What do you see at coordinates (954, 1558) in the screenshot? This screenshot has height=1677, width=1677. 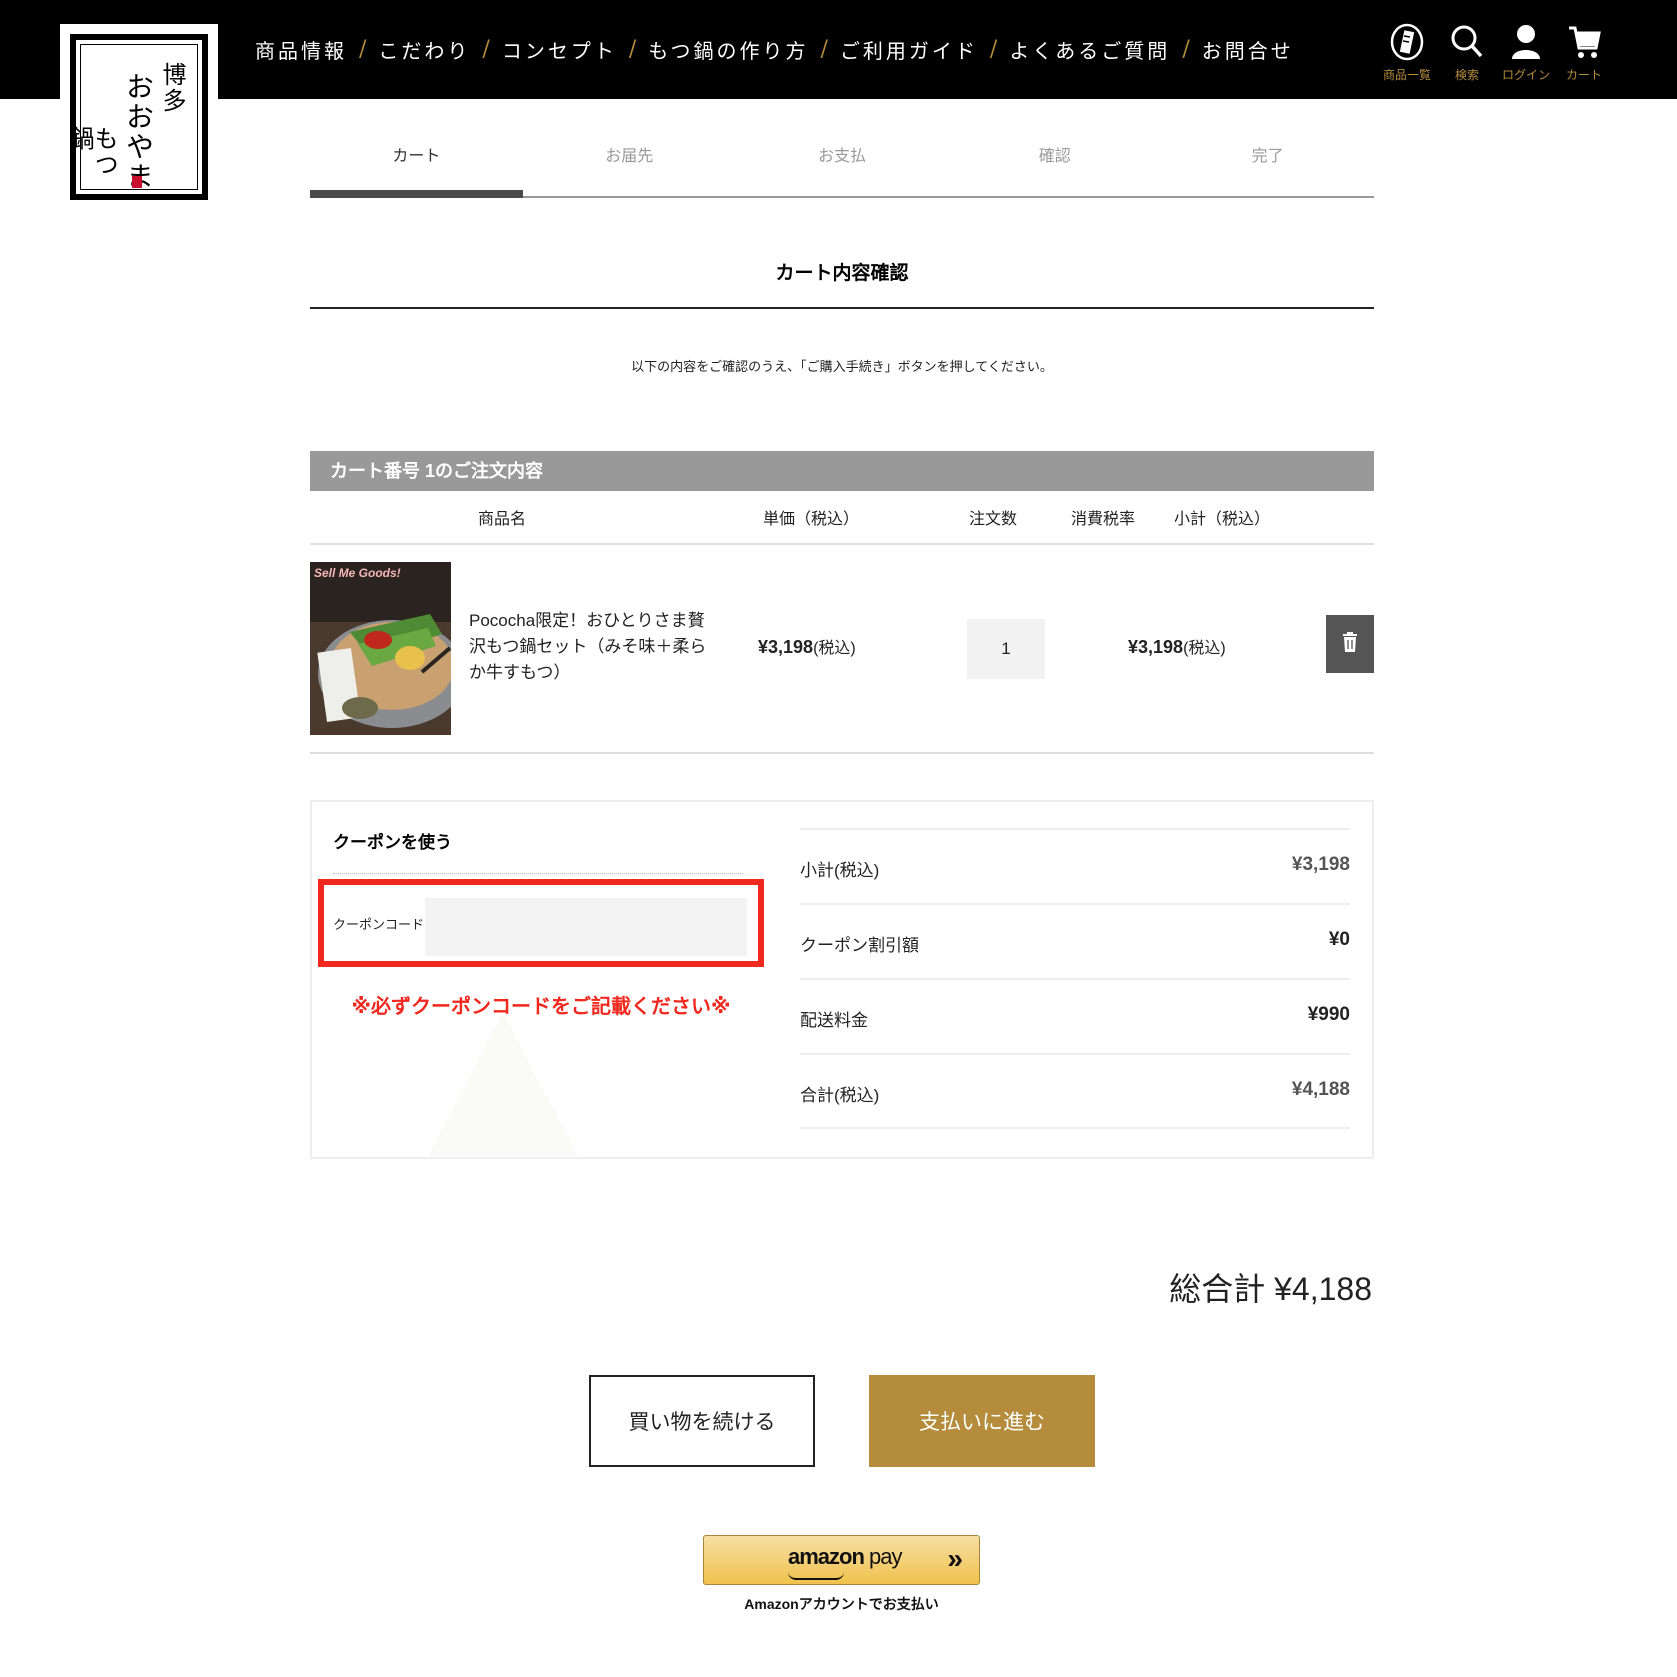 I see `chevron-right-icon: »` at bounding box center [954, 1558].